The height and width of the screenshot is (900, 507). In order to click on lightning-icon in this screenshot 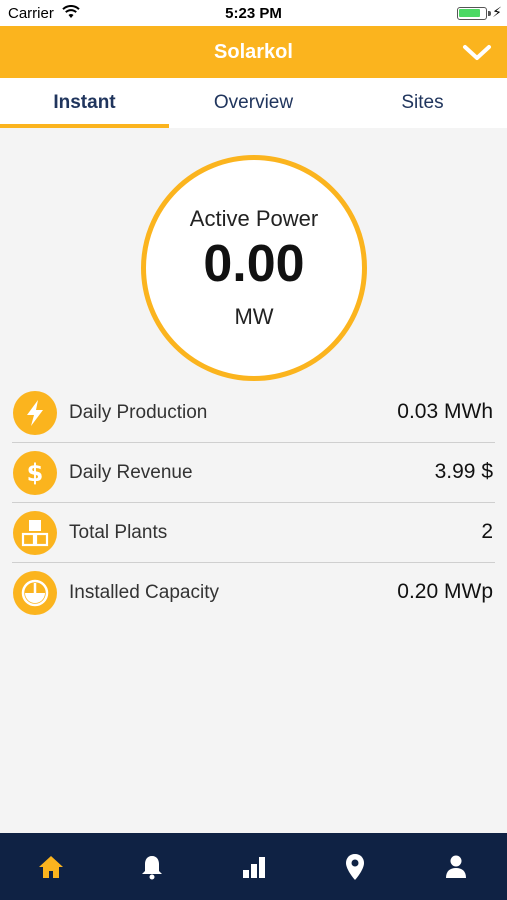, I will do `click(35, 413)`.